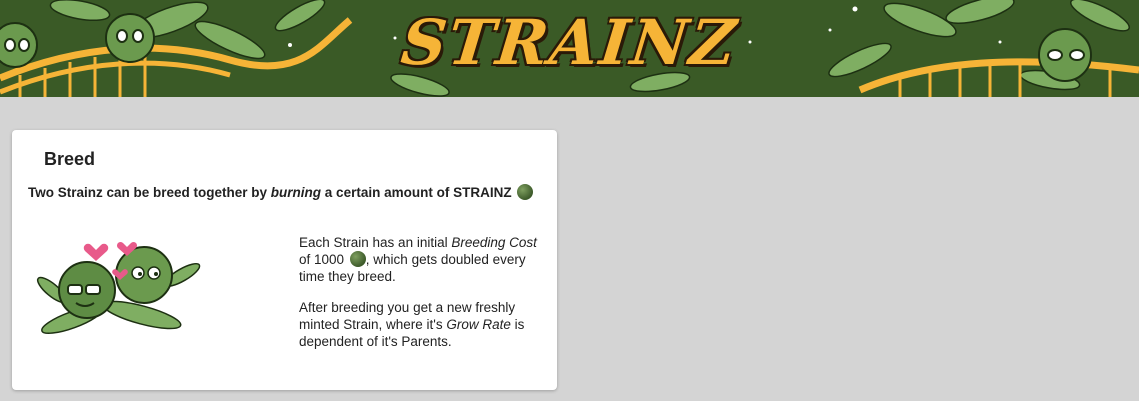 This screenshot has height=401, width=1139. What do you see at coordinates (569, 42) in the screenshot?
I see `strainz-logo: STRAINZ` at bounding box center [569, 42].